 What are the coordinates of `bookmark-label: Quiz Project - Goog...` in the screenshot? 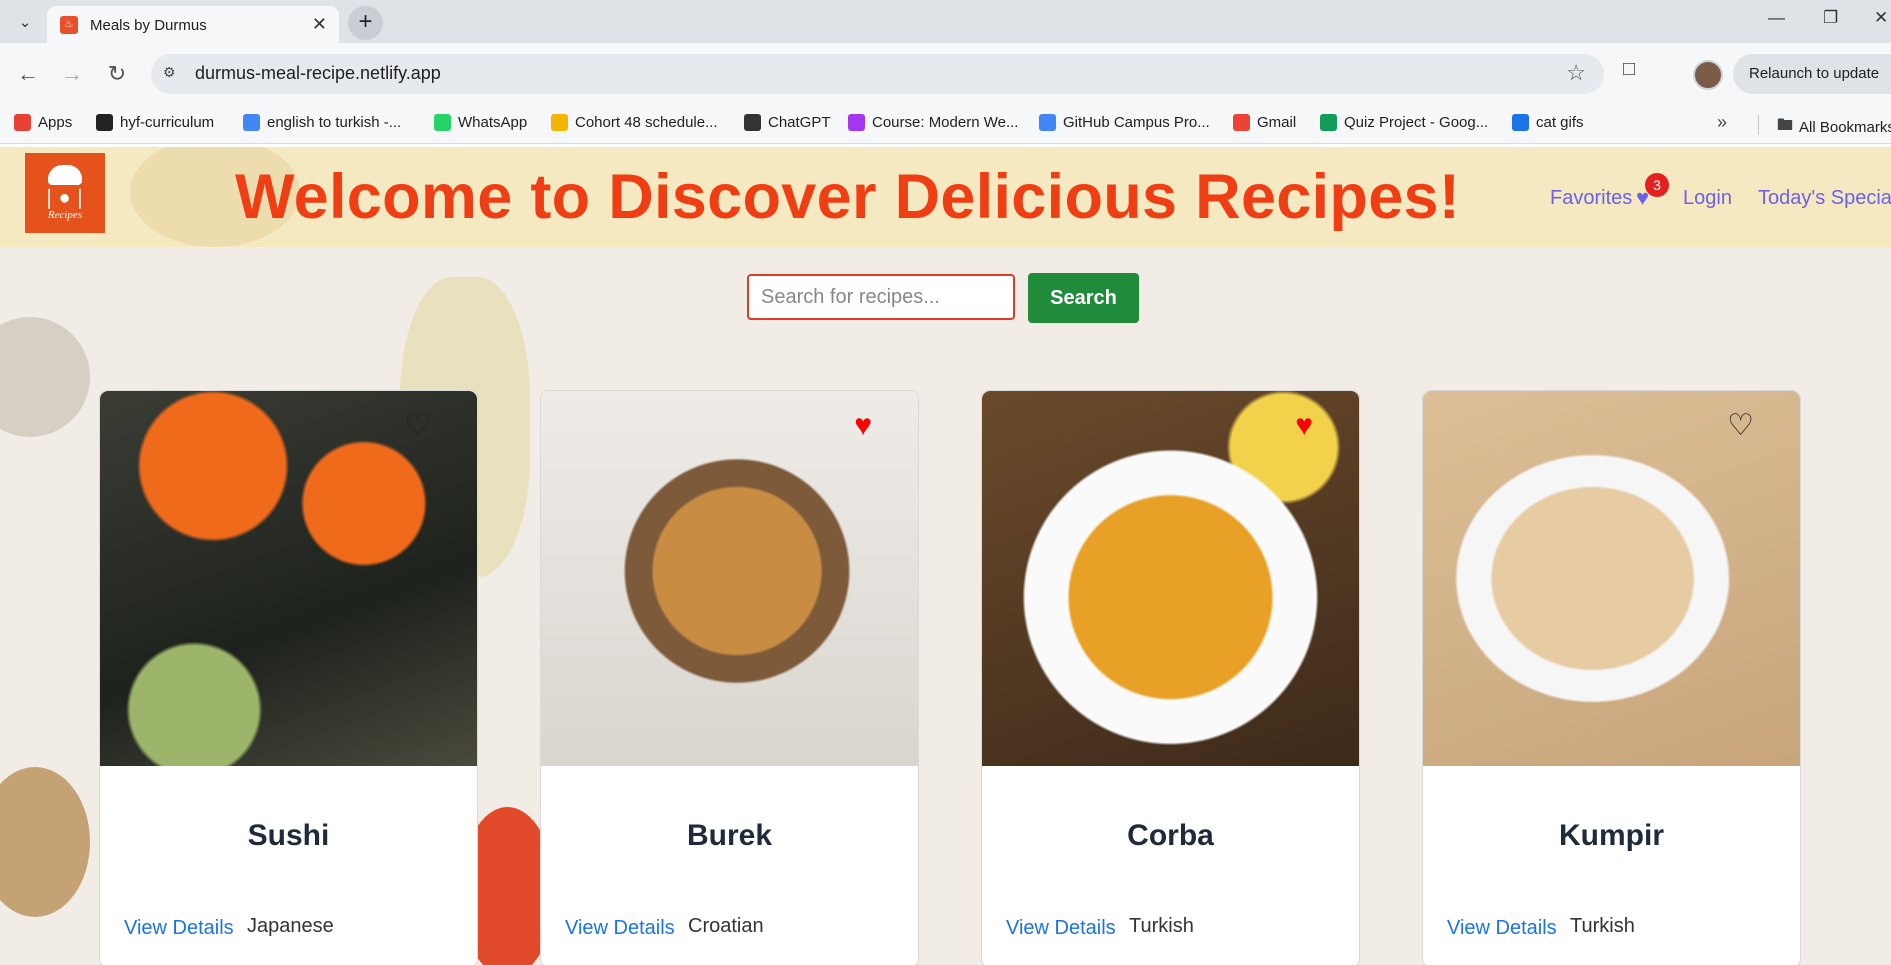 It's located at (1416, 122).